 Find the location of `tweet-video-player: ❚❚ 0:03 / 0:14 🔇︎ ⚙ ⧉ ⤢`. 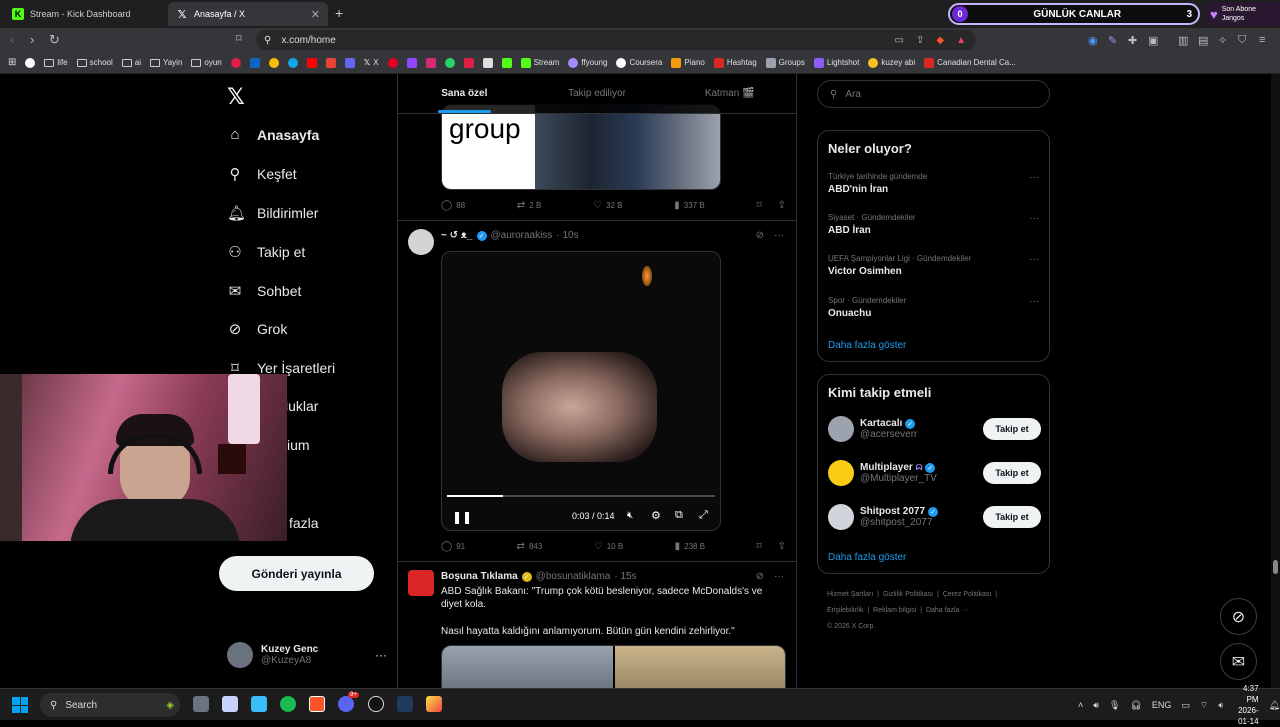

tweet-video-player: ❚❚ 0:03 / 0:14 🔇︎ ⚙ ⧉ ⤢ is located at coordinates (581, 391).